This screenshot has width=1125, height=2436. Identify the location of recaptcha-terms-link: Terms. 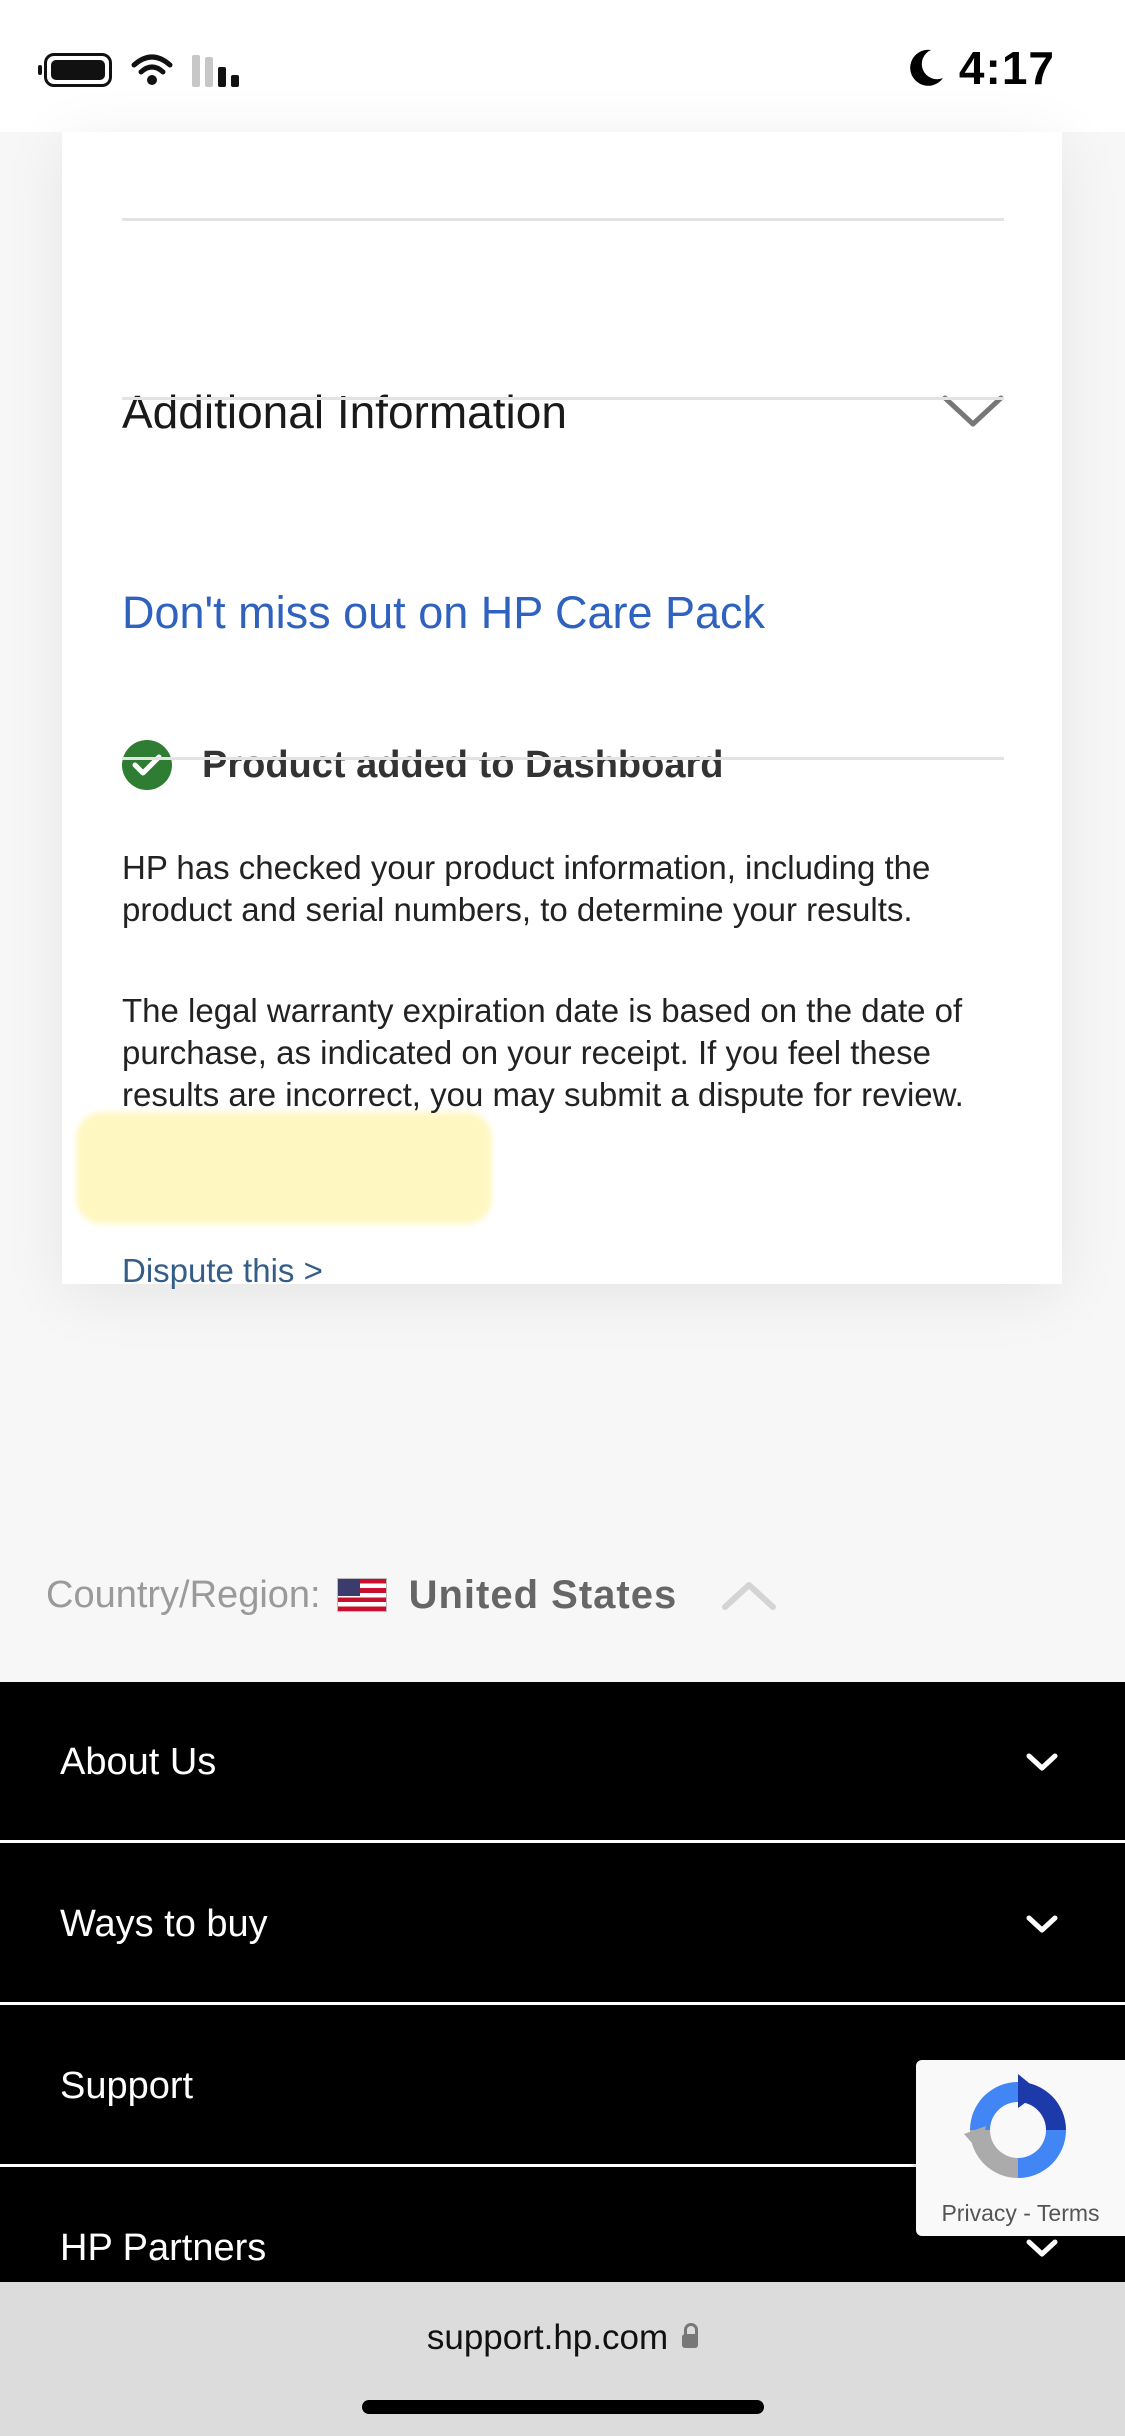
(1068, 2213).